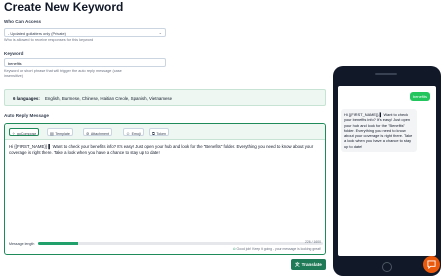 Image resolution: width=445 pixels, height=277 pixels. Describe the element at coordinates (37, 33) in the screenshot. I see `access-select-value: - Updated gollatters only (Private)` at that location.